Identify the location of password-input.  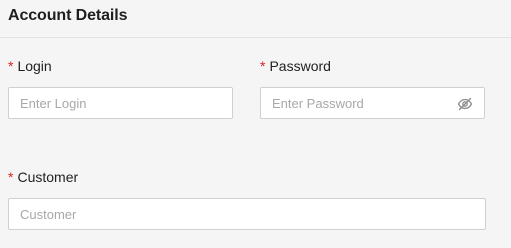
(372, 103).